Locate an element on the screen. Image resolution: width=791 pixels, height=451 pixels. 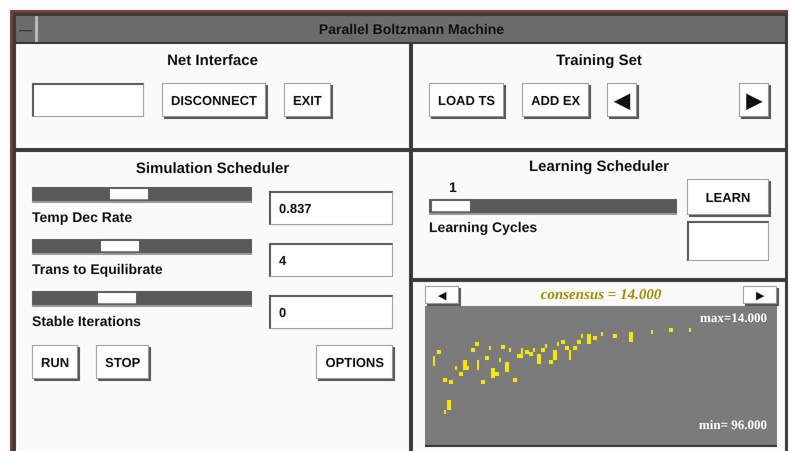
slider-label: Learning Cycles is located at coordinates (483, 227).